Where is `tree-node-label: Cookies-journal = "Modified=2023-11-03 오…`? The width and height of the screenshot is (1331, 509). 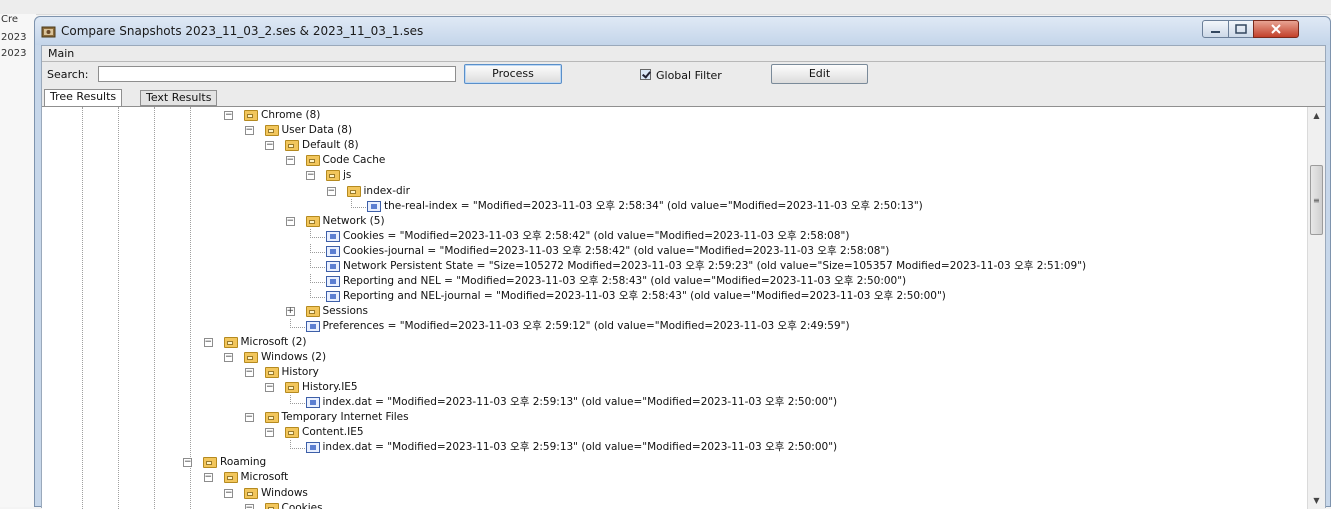
tree-node-label: Cookies-journal = "Modified=2023-11-03 오… is located at coordinates (616, 250).